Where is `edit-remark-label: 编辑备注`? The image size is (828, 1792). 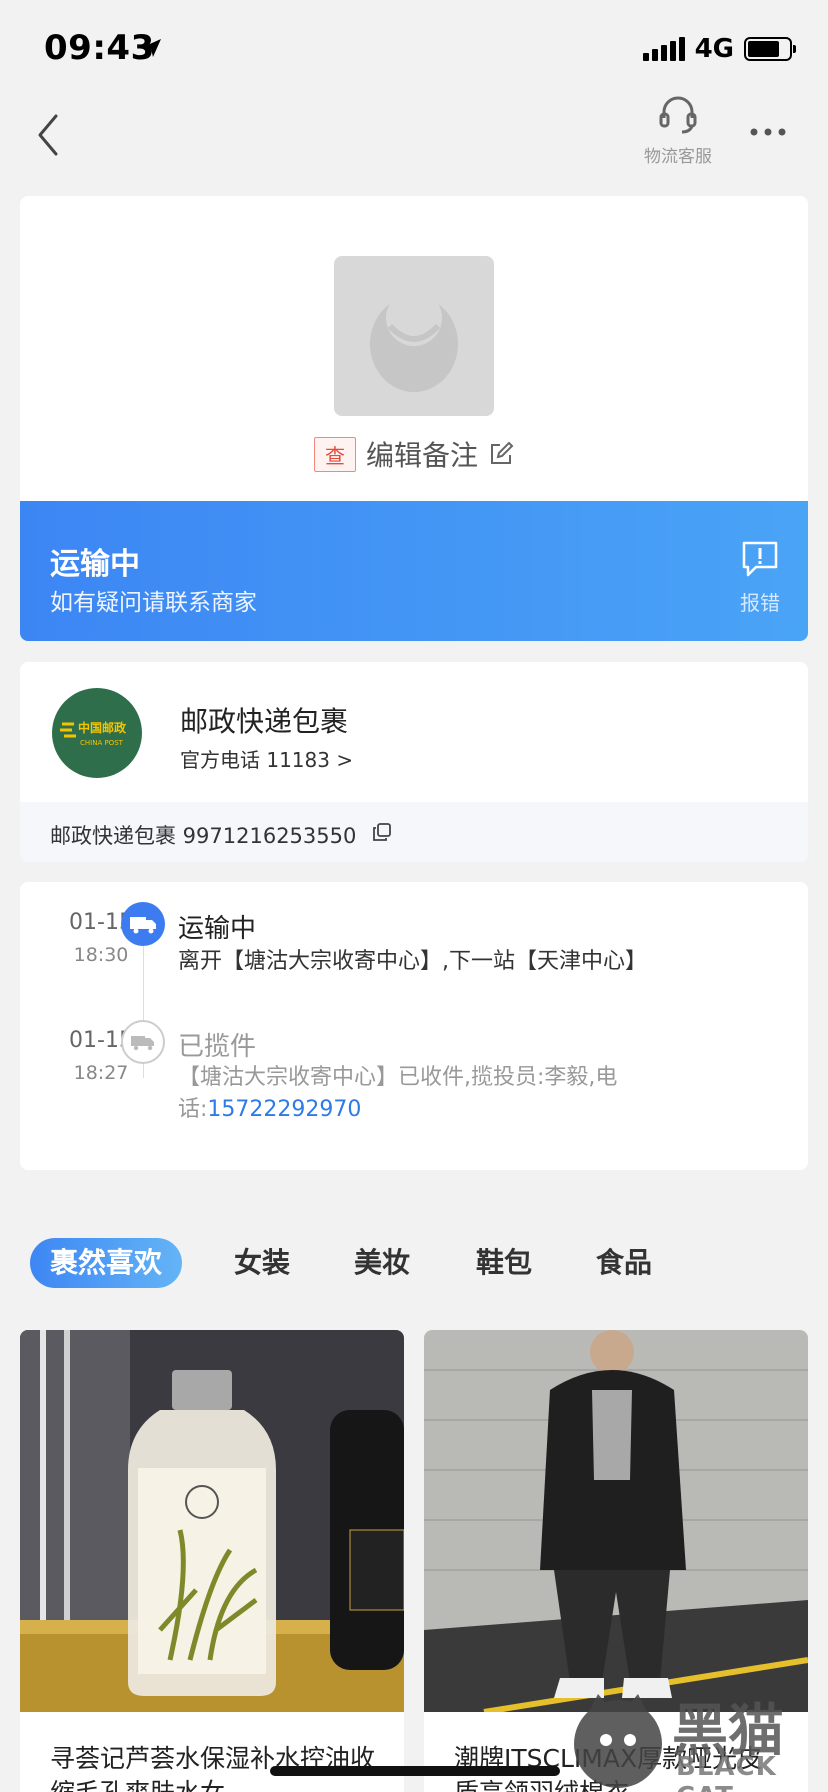
edit-remark-label: 编辑备注 is located at coordinates (422, 454).